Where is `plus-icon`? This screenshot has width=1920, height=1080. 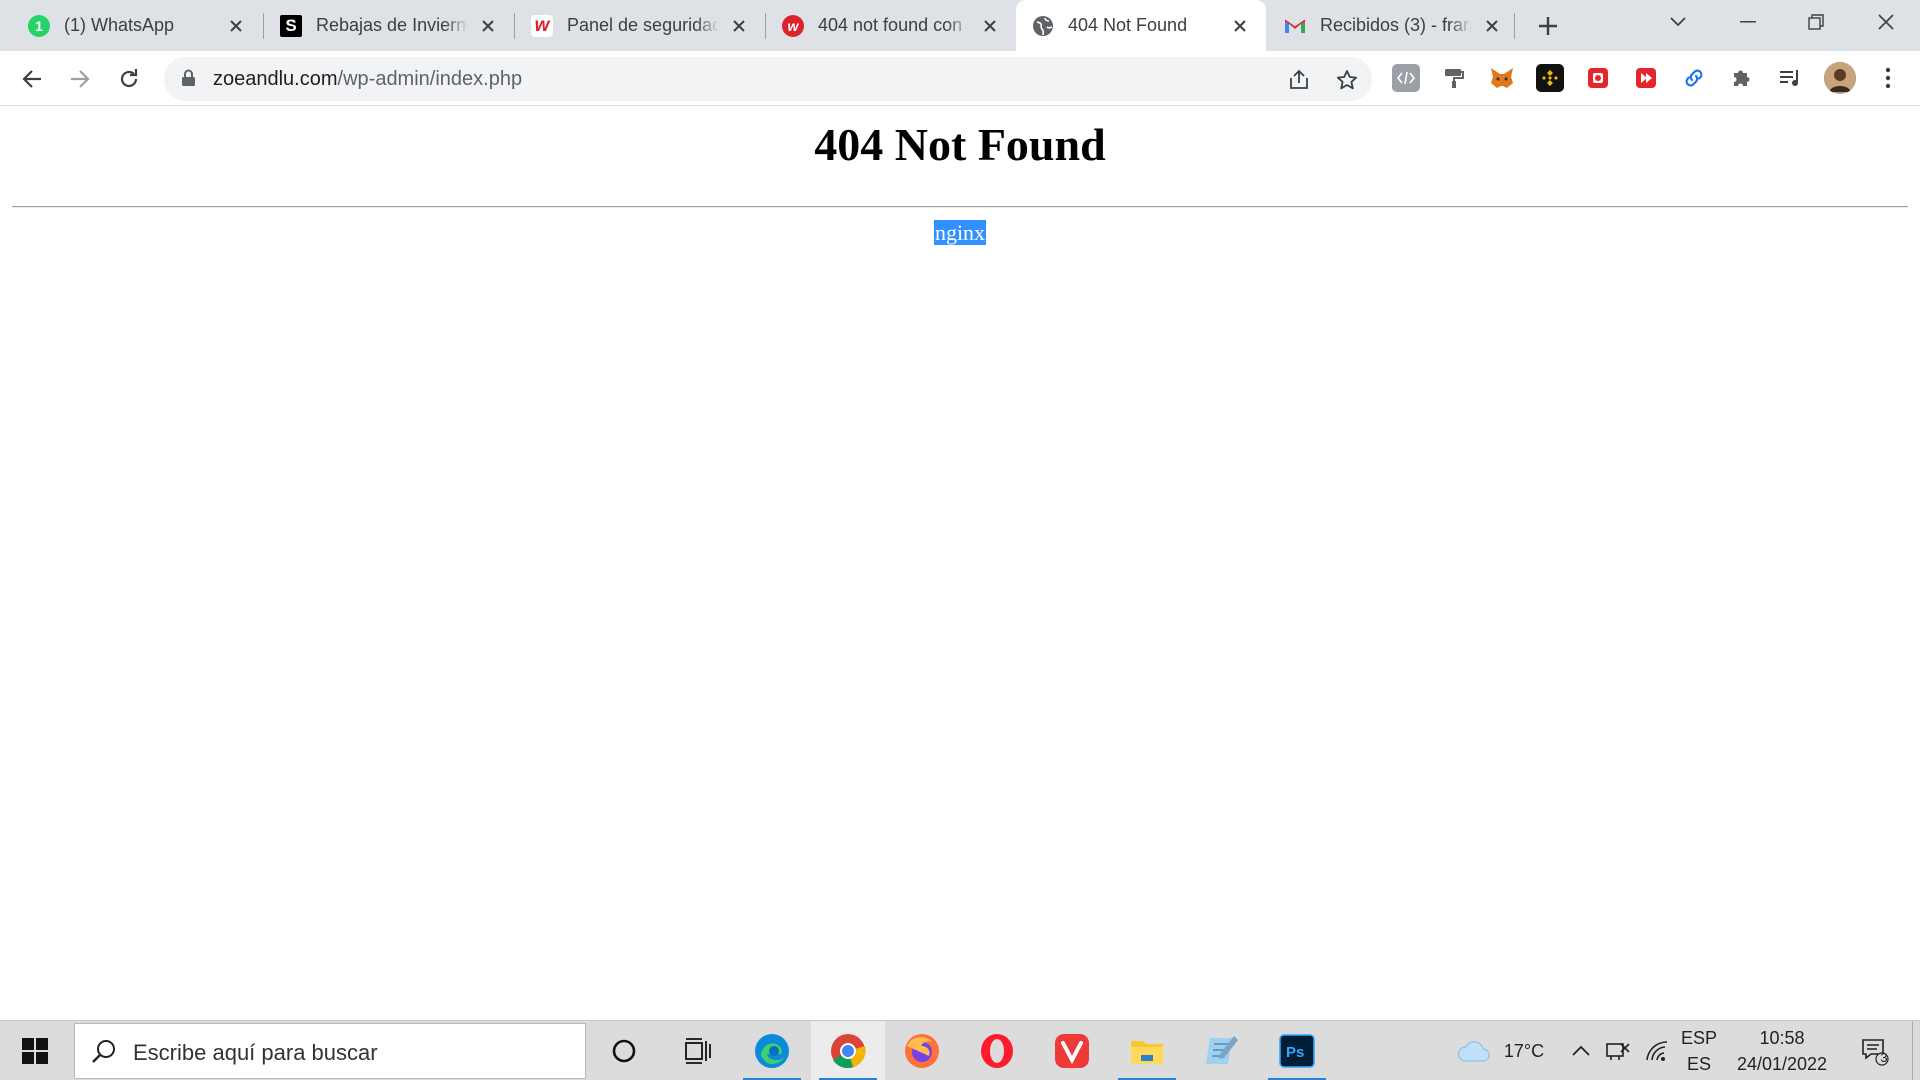
plus-icon is located at coordinates (1548, 26).